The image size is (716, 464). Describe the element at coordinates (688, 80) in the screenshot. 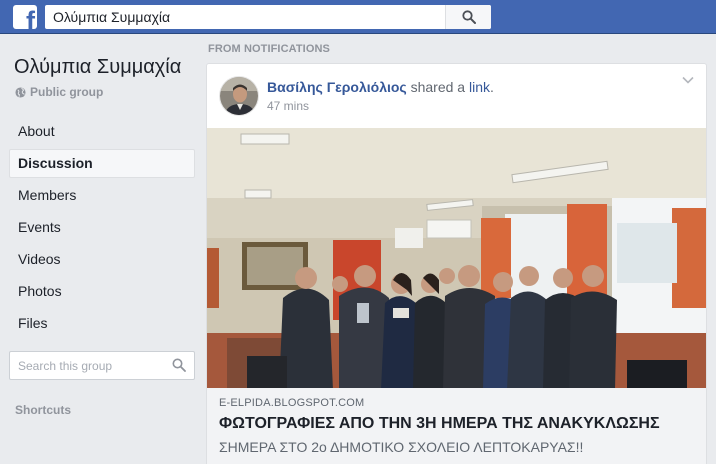

I see `chevron-down-icon` at that location.